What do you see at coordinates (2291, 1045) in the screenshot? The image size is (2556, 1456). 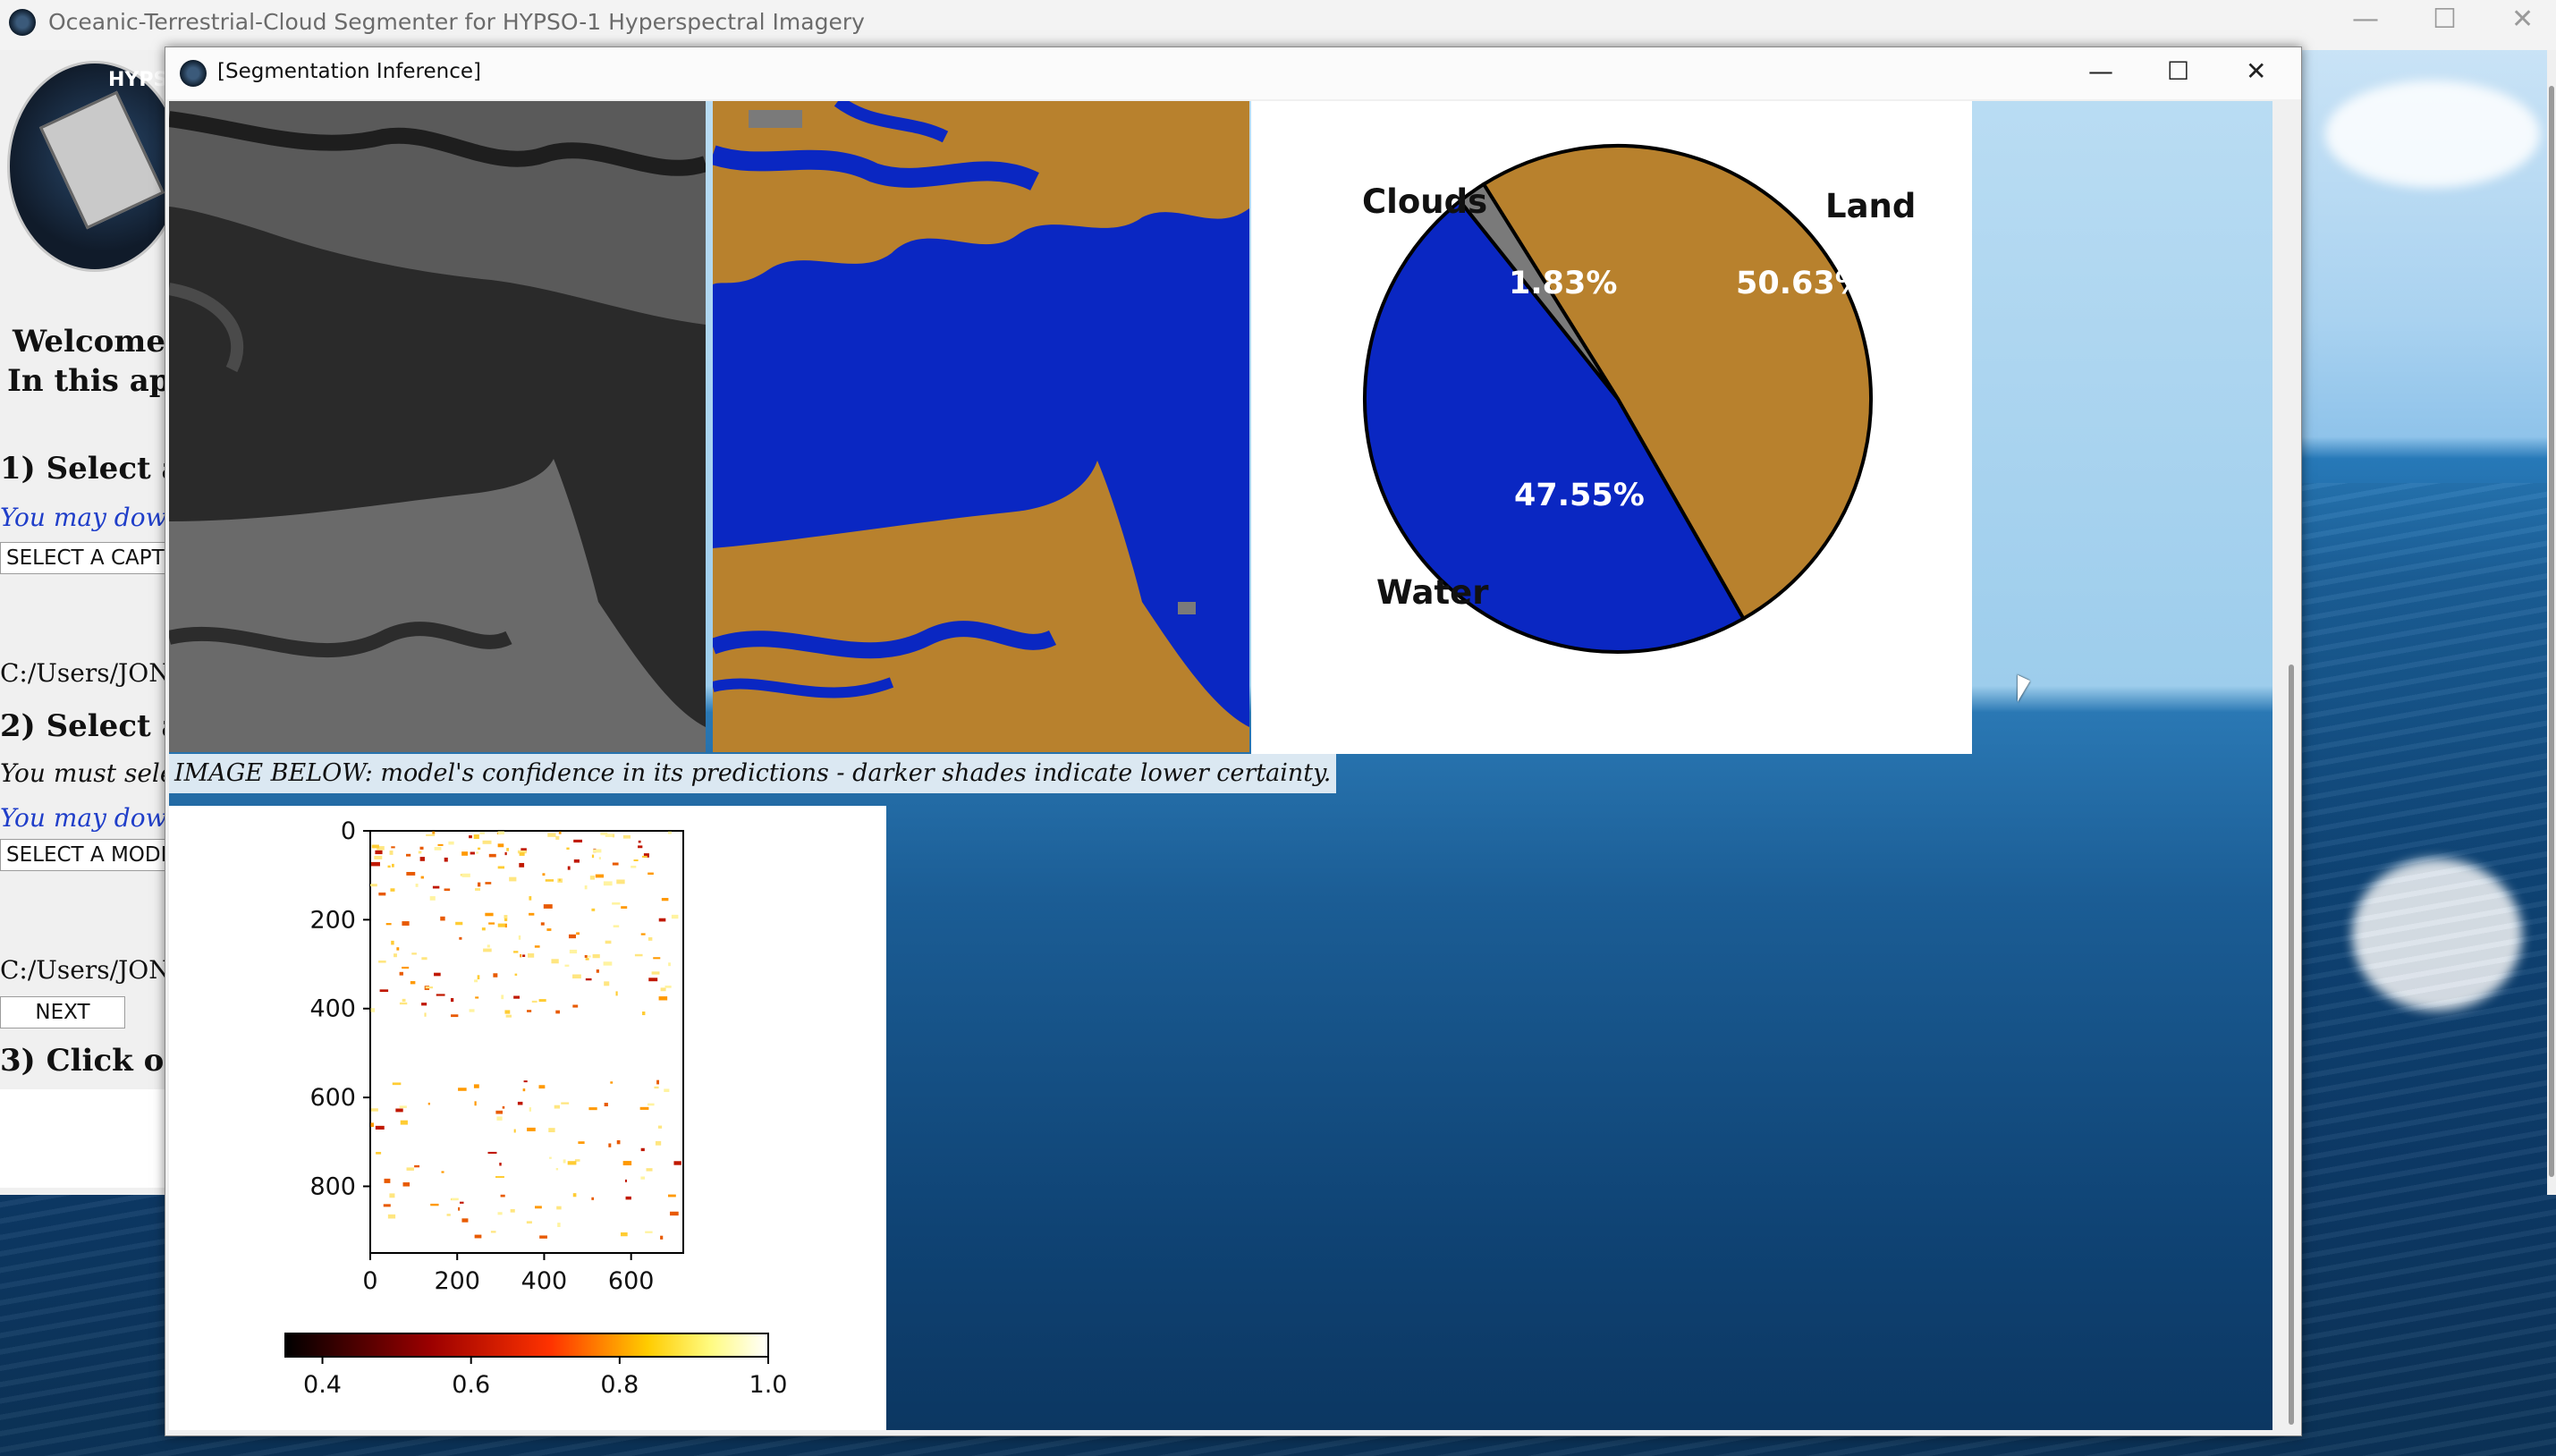 I see `inference-scrollbar-thumb` at bounding box center [2291, 1045].